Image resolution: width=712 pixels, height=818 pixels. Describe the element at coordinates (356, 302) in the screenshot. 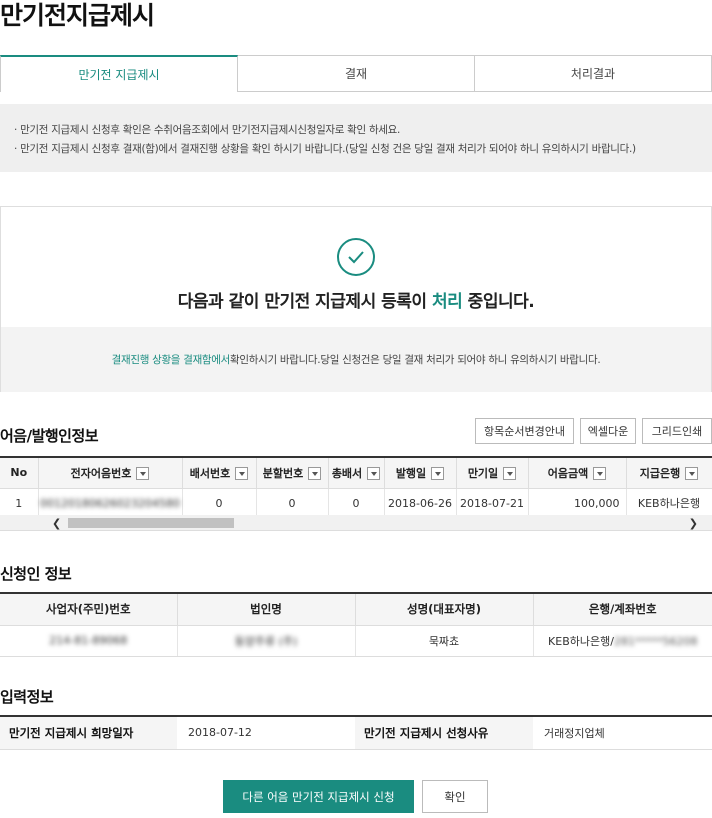

I see `result-message: 다음과 같이 만기전 지급제시 등록이 처리 중입니다.` at that location.